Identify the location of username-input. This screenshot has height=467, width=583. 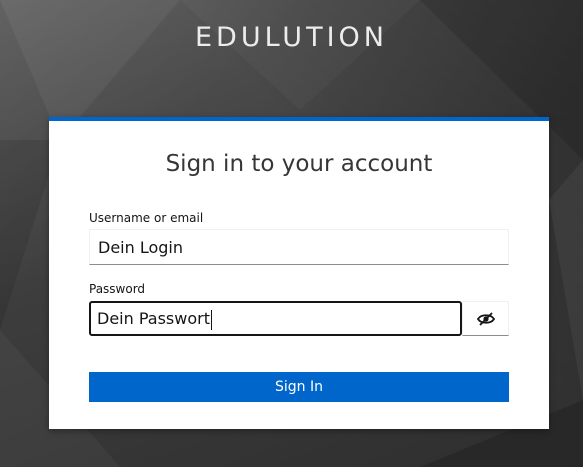
(299, 247).